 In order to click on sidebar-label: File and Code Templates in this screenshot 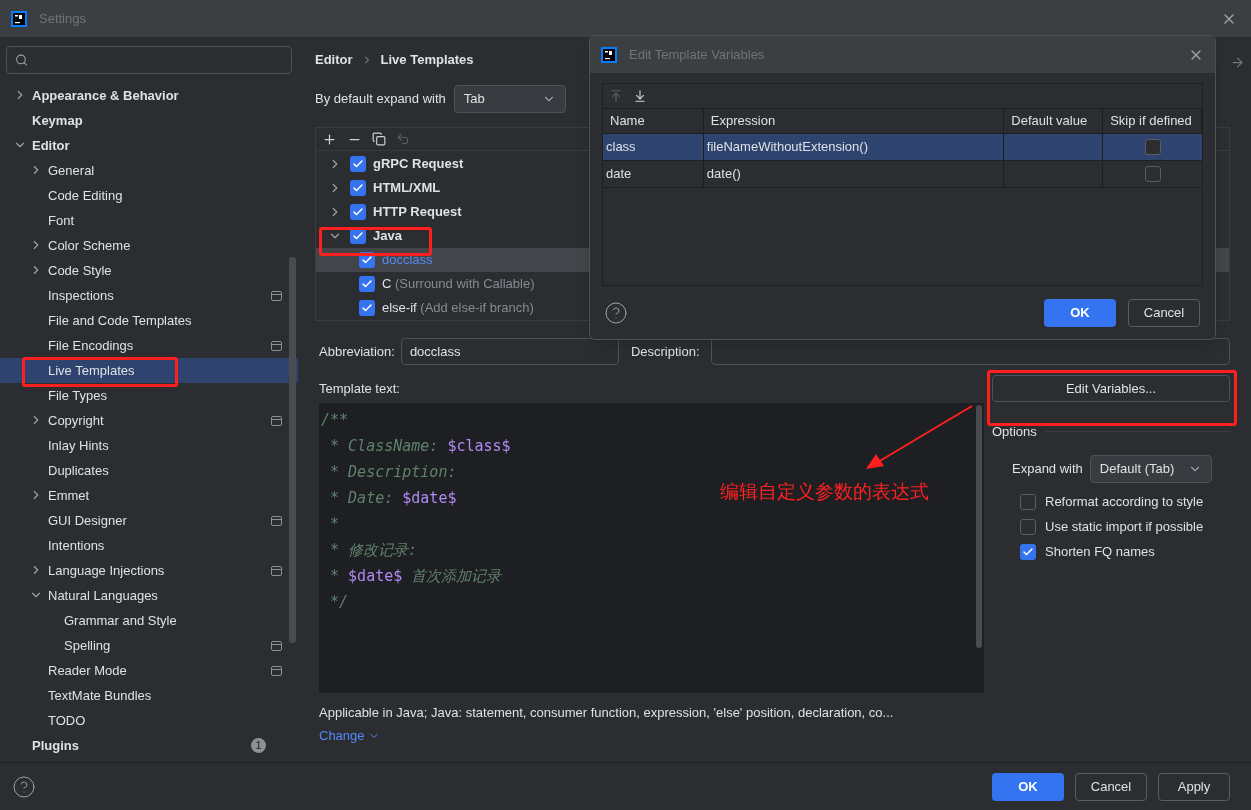, I will do `click(120, 320)`.